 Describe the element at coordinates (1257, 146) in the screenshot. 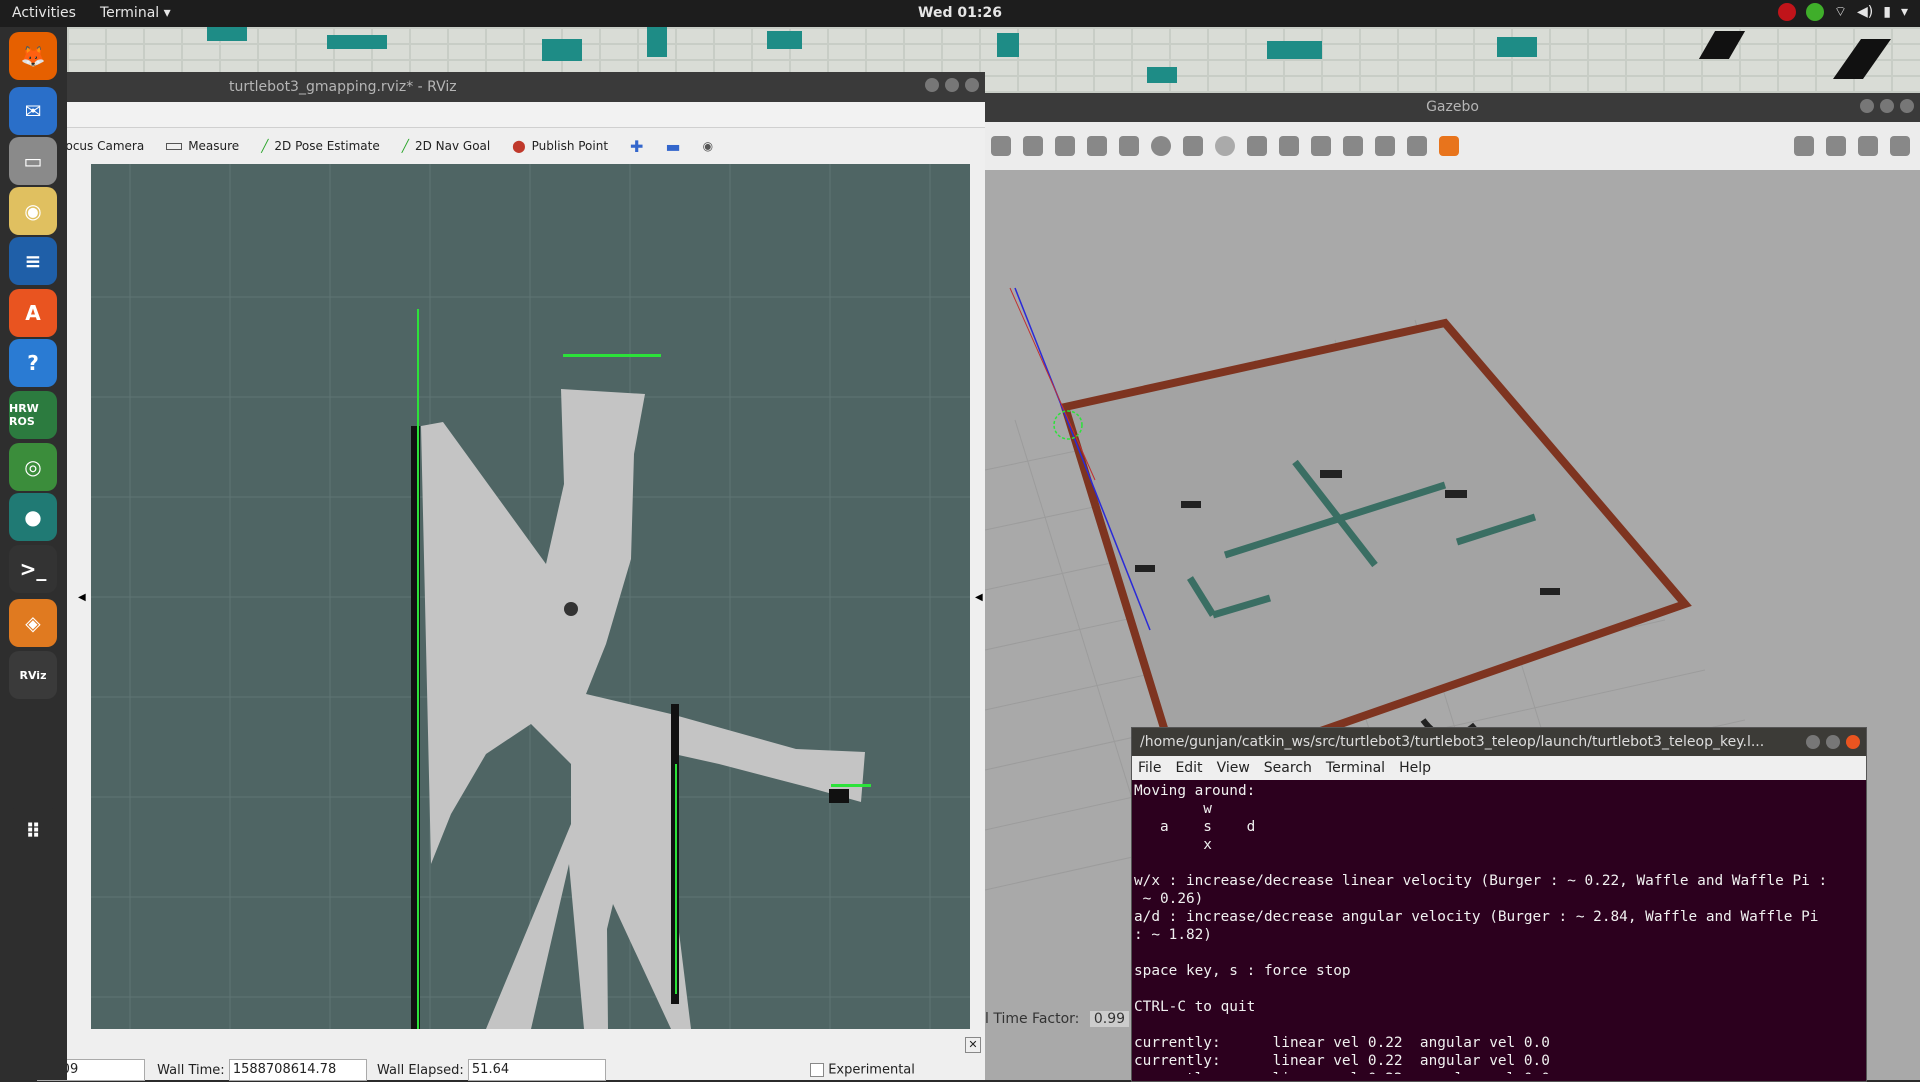

I see `point-light-icon` at that location.